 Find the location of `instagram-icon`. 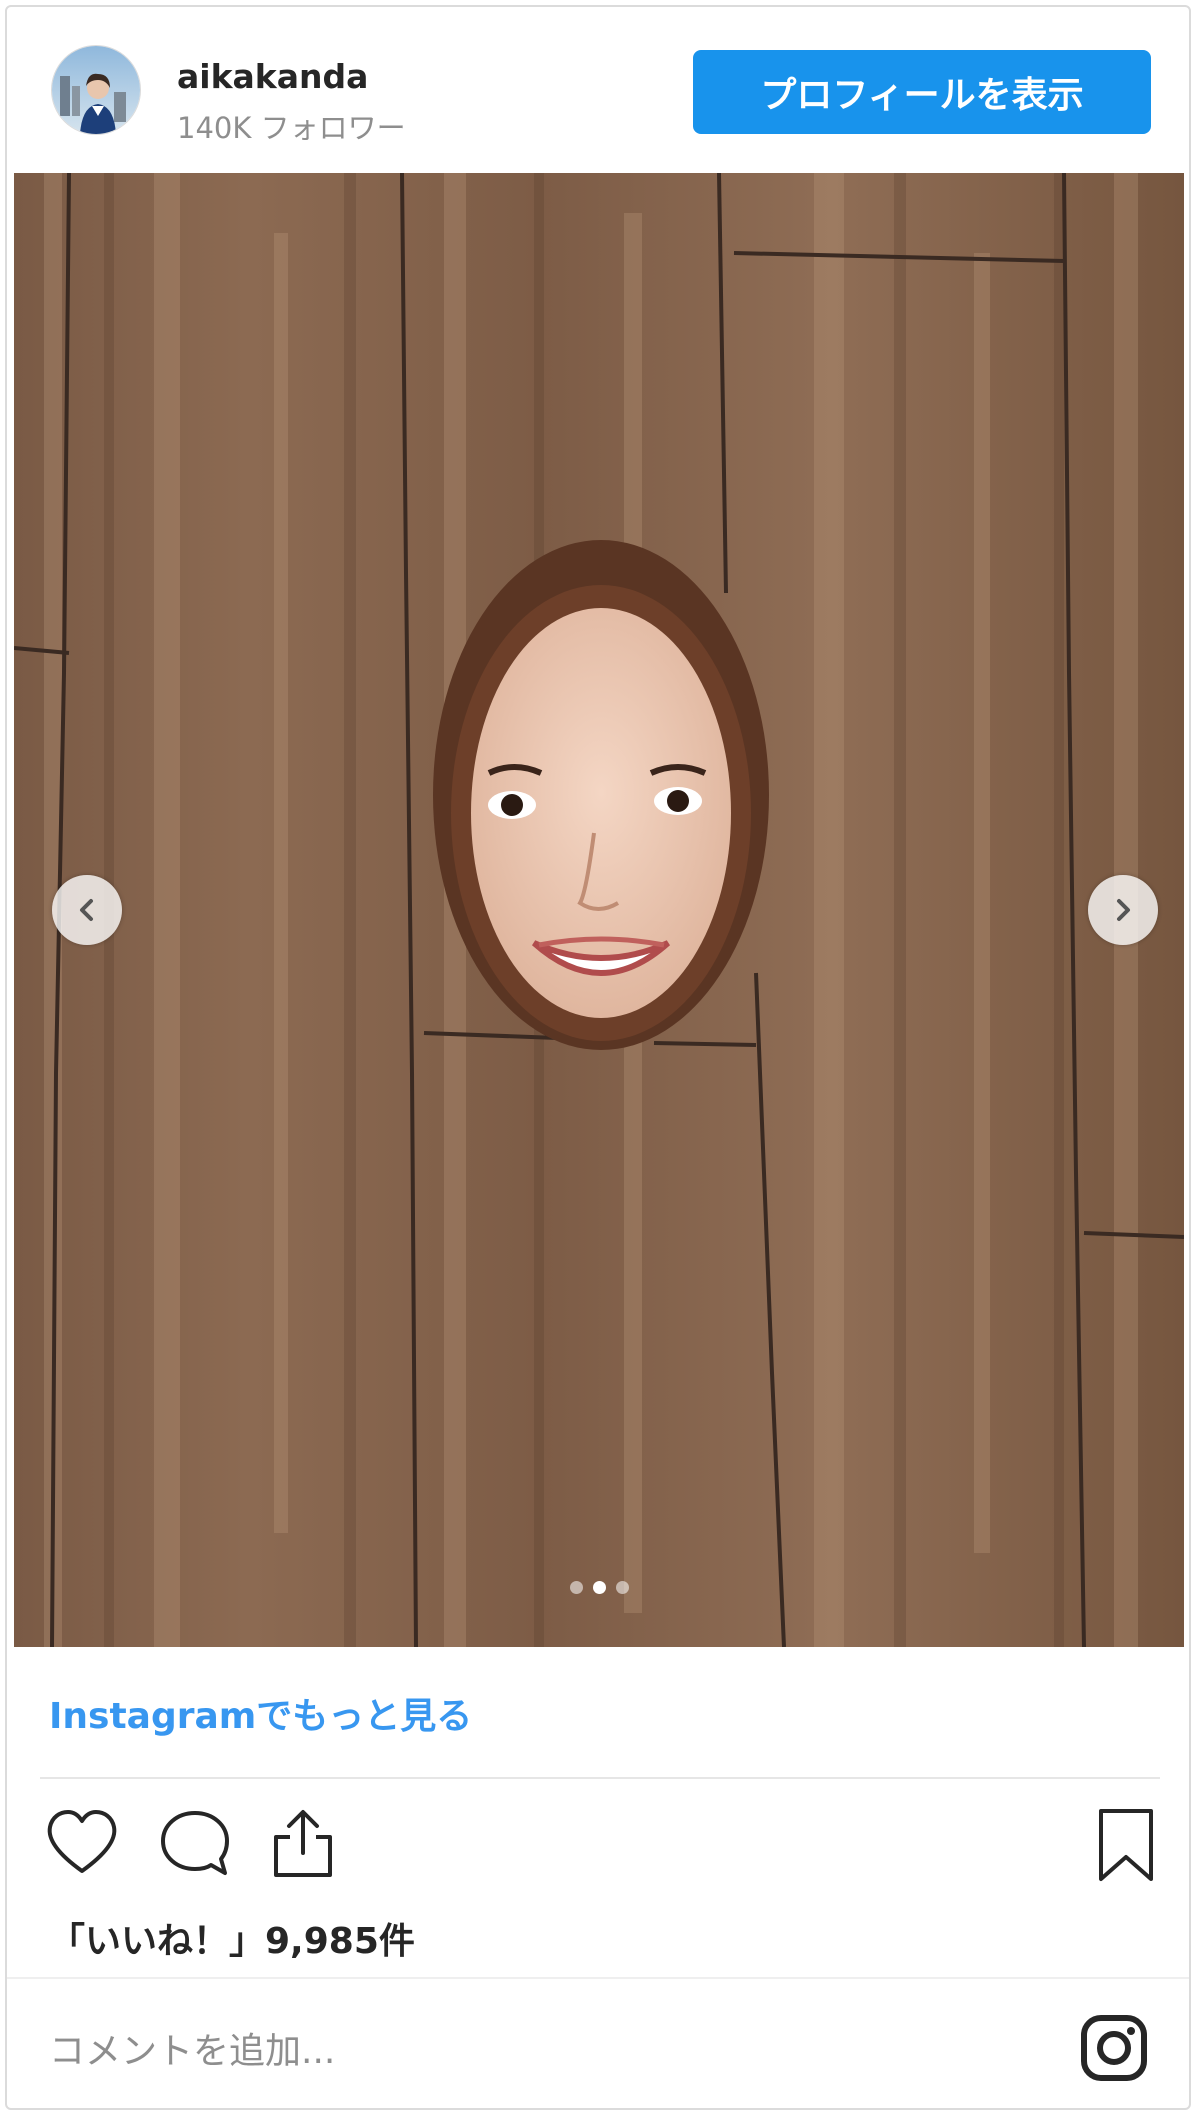

instagram-icon is located at coordinates (1114, 2048).